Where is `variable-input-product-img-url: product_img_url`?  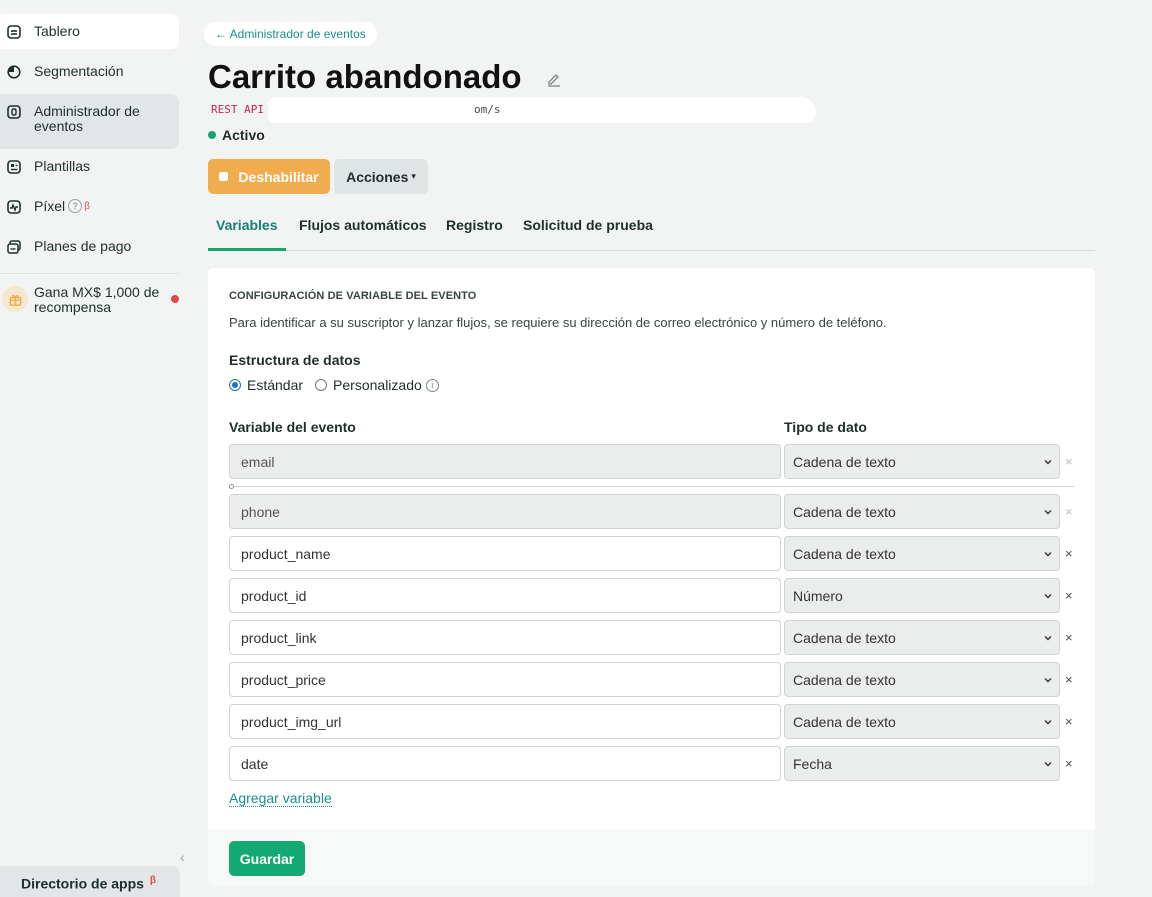 variable-input-product-img-url: product_img_url is located at coordinates (505, 721).